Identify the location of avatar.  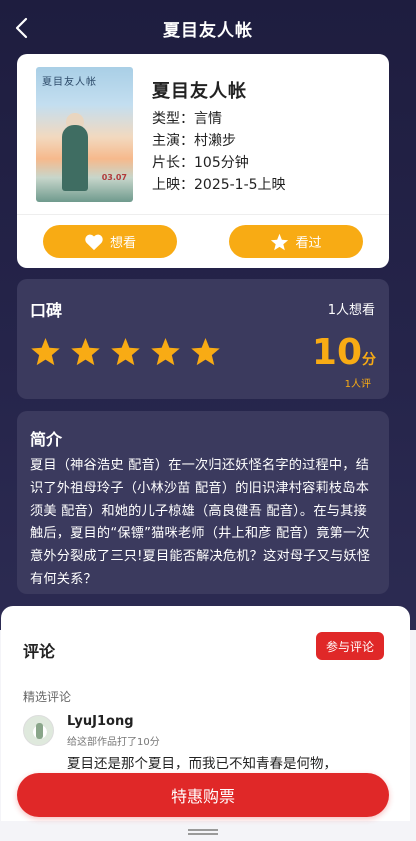
(38, 730).